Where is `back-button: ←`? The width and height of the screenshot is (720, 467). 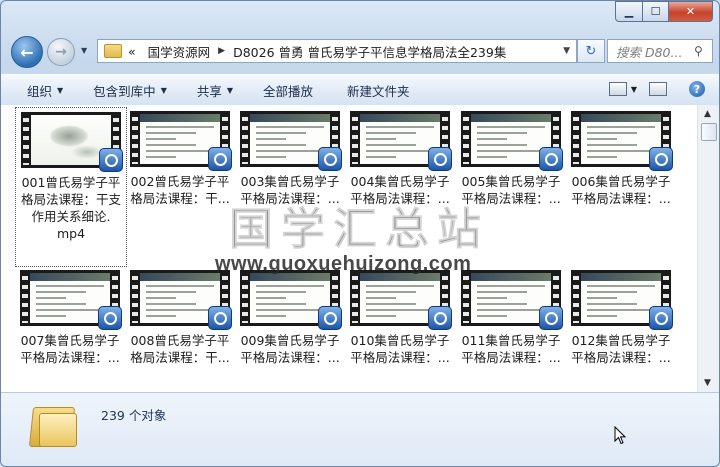
back-button: ← is located at coordinates (27, 52).